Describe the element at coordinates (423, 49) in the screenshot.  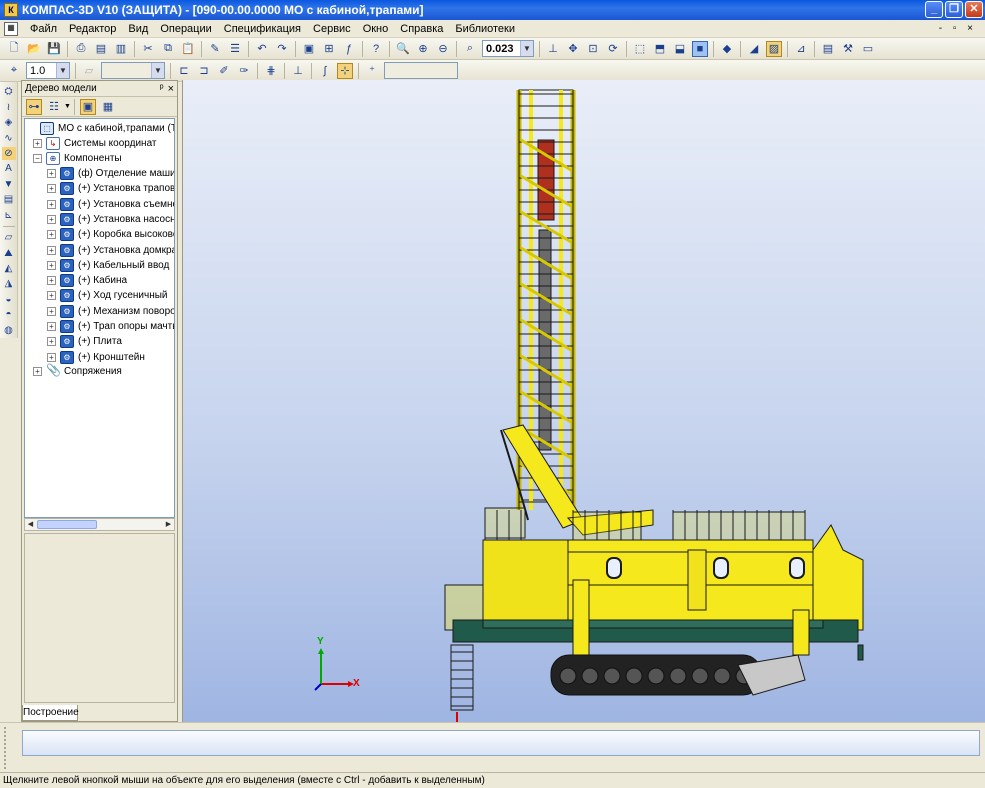
I see `zoom-in-icon: ⊕` at that location.